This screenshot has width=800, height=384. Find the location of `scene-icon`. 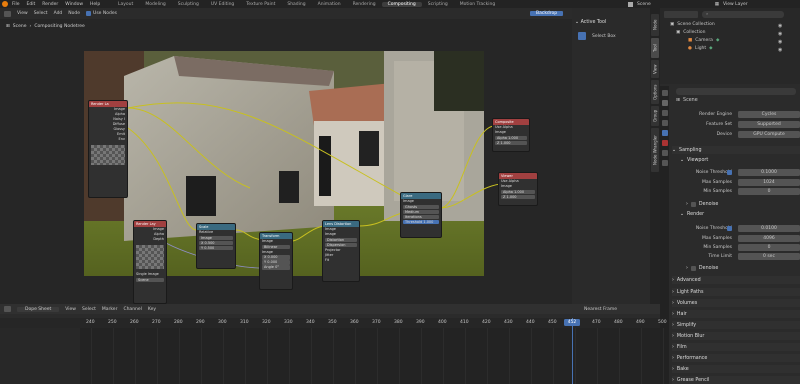

scene-icon is located at coordinates (664, 133).